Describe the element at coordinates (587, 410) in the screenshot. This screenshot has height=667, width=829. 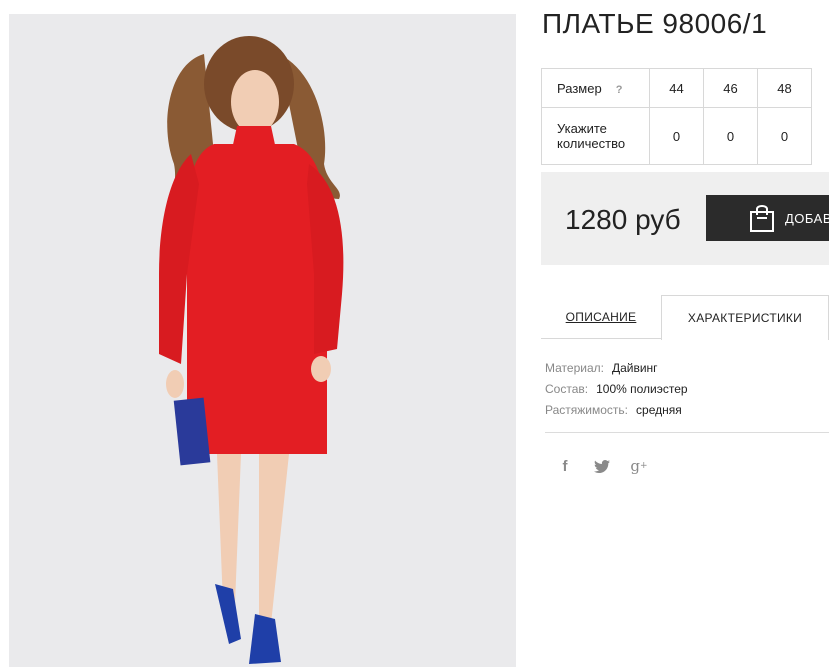
I see `spec-key: Растяжимость:` at that location.